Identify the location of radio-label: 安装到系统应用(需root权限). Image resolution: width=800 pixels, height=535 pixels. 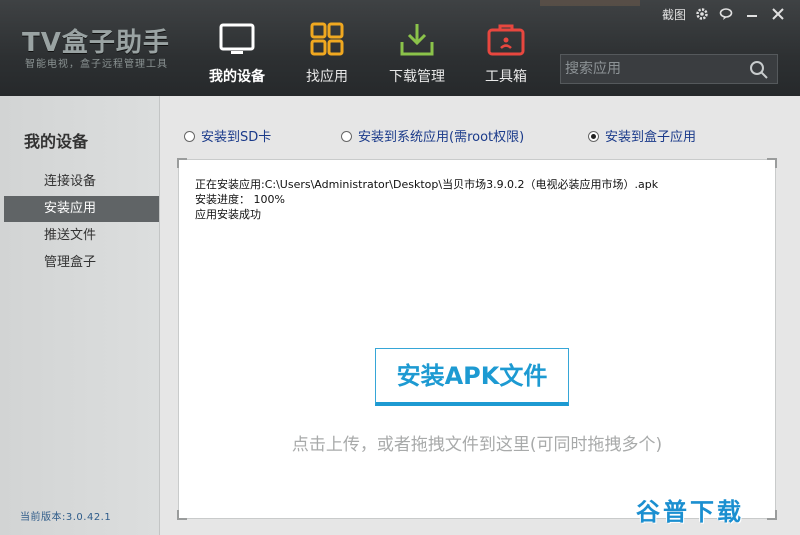
(441, 137).